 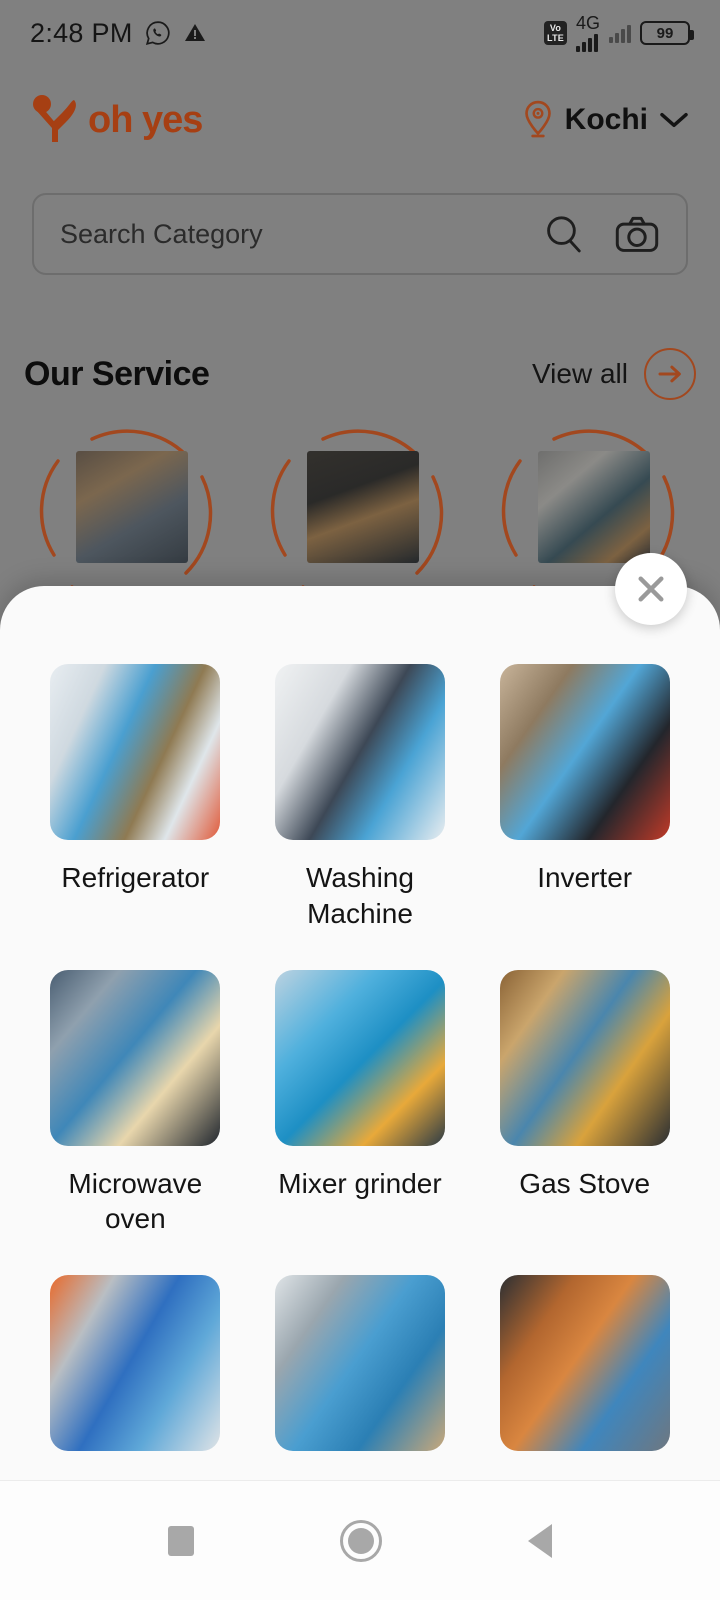 What do you see at coordinates (584, 1057) in the screenshot?
I see `gas-stove-repair-photo` at bounding box center [584, 1057].